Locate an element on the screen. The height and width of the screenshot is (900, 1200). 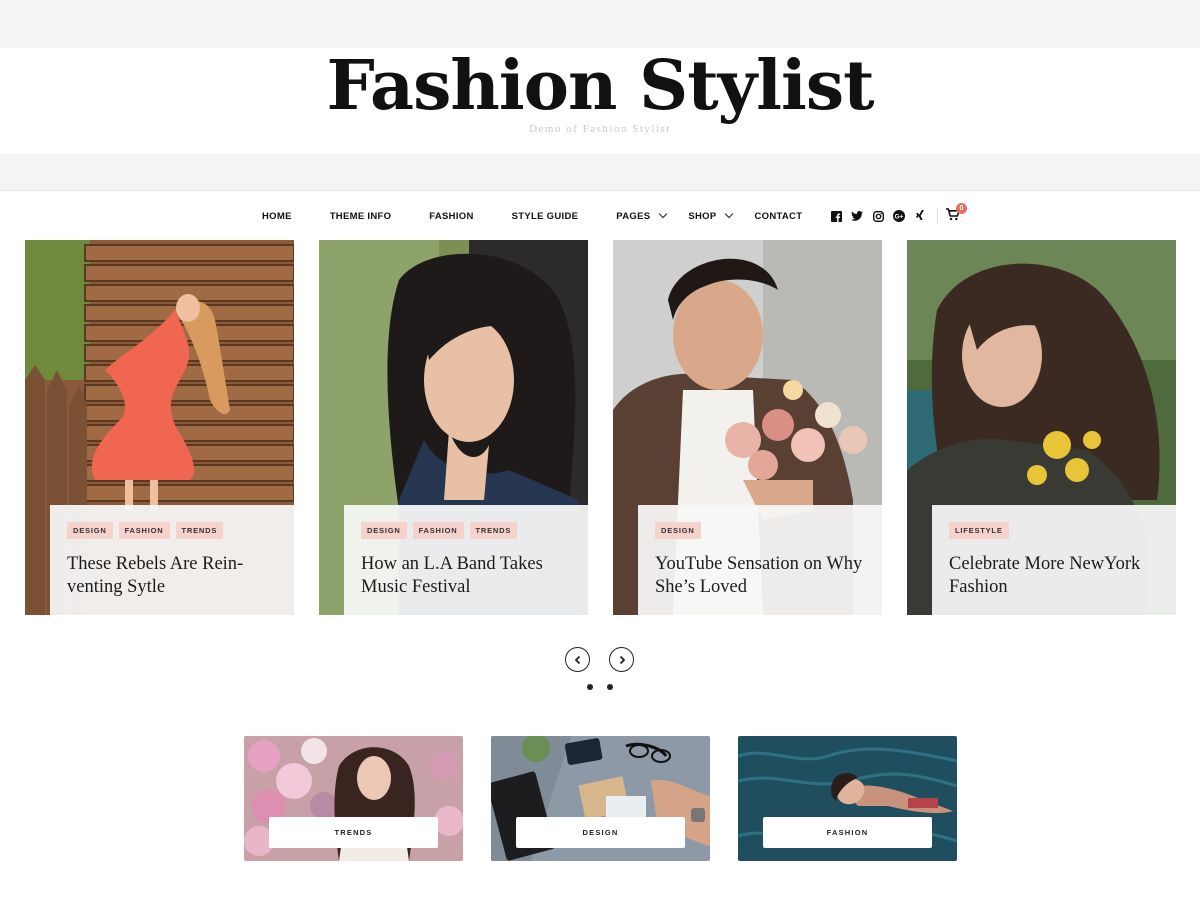
slider-pagination is located at coordinates (600, 687).